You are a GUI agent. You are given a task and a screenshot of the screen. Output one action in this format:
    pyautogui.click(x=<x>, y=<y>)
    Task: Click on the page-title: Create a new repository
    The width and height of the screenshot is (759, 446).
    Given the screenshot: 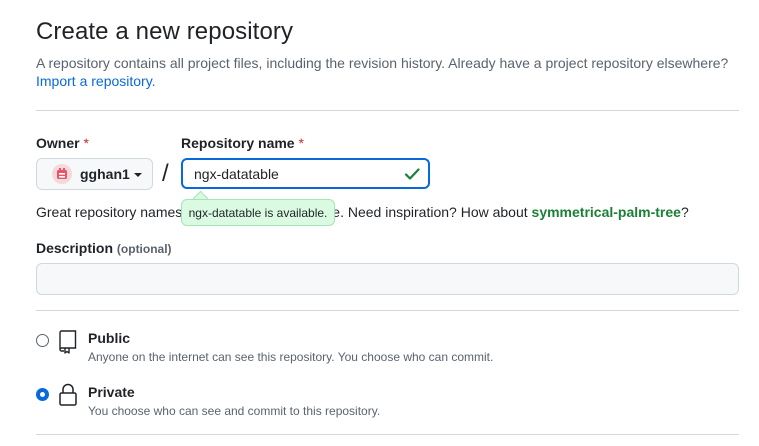 What is the action you would take?
    pyautogui.click(x=165, y=31)
    